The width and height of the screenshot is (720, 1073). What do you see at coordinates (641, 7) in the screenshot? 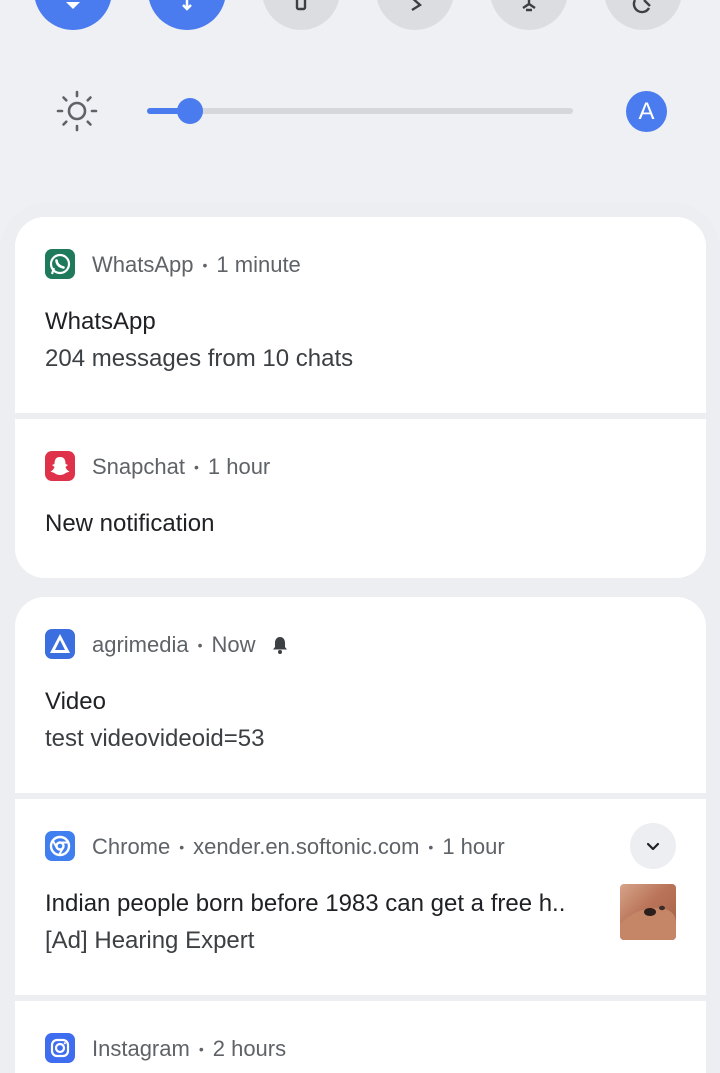
I see `autorotate-icon` at bounding box center [641, 7].